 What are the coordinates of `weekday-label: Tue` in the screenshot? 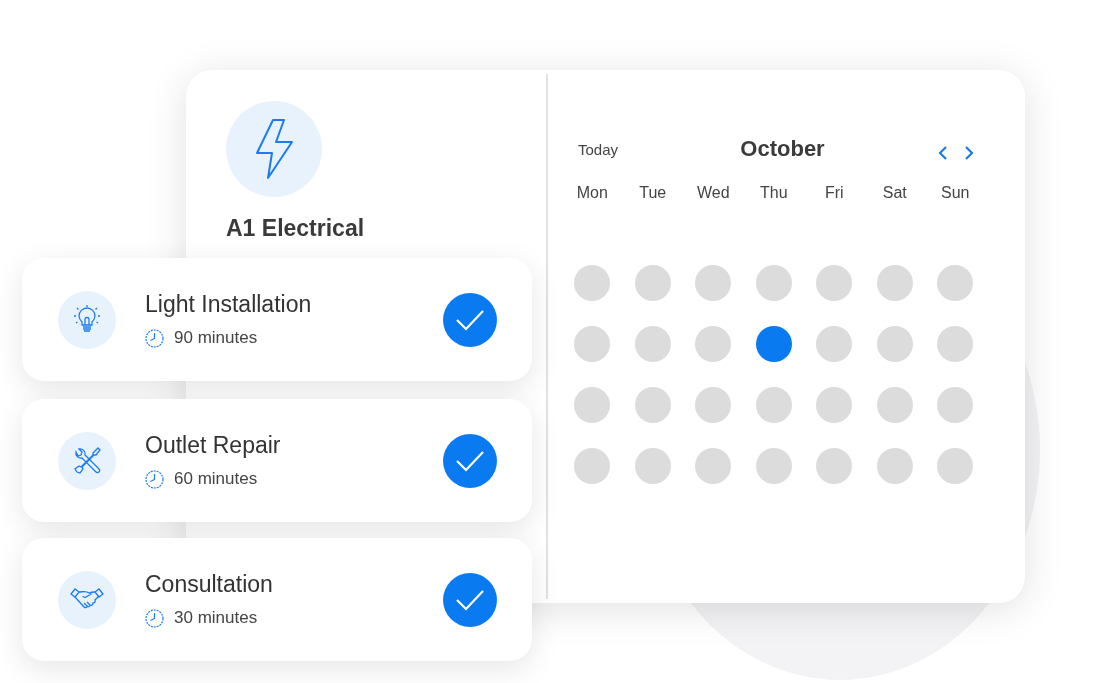 It's located at (653, 193).